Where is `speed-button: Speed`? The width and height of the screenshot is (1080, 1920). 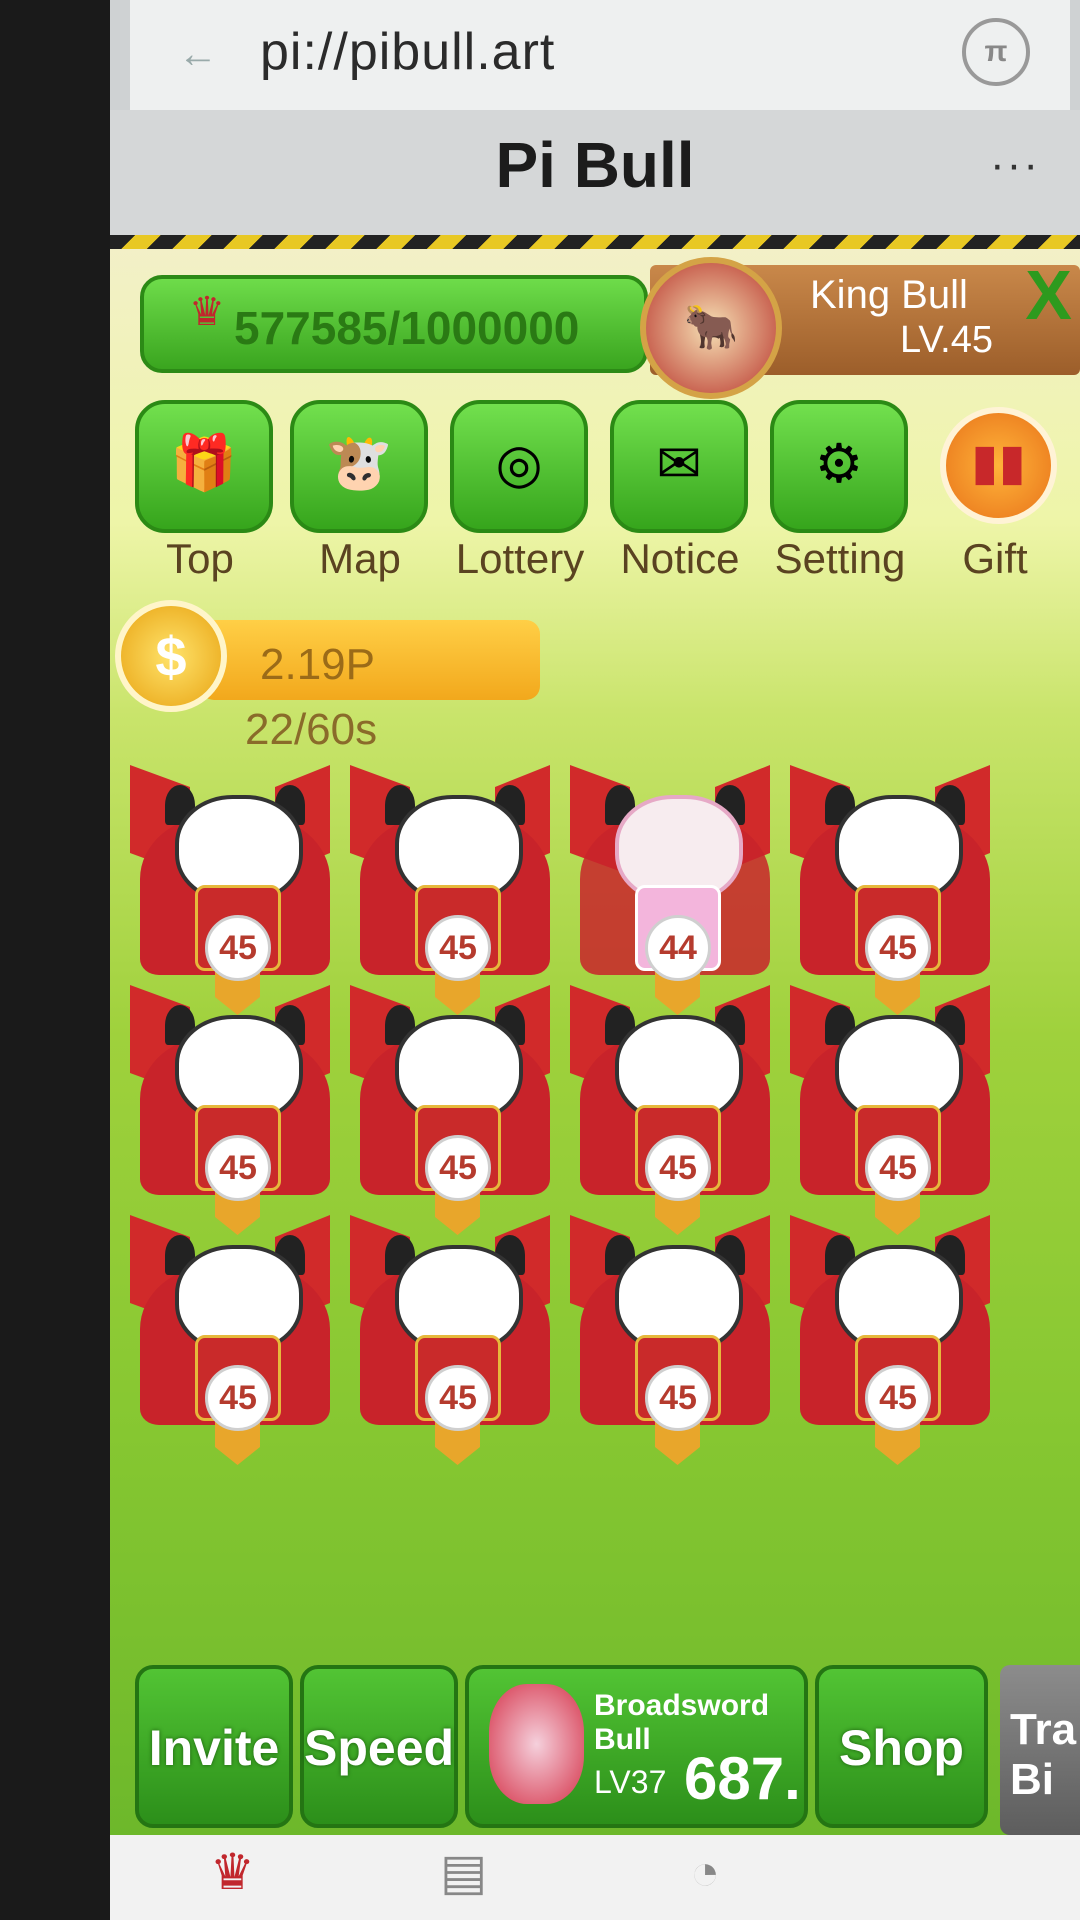 speed-button: Speed is located at coordinates (379, 1746).